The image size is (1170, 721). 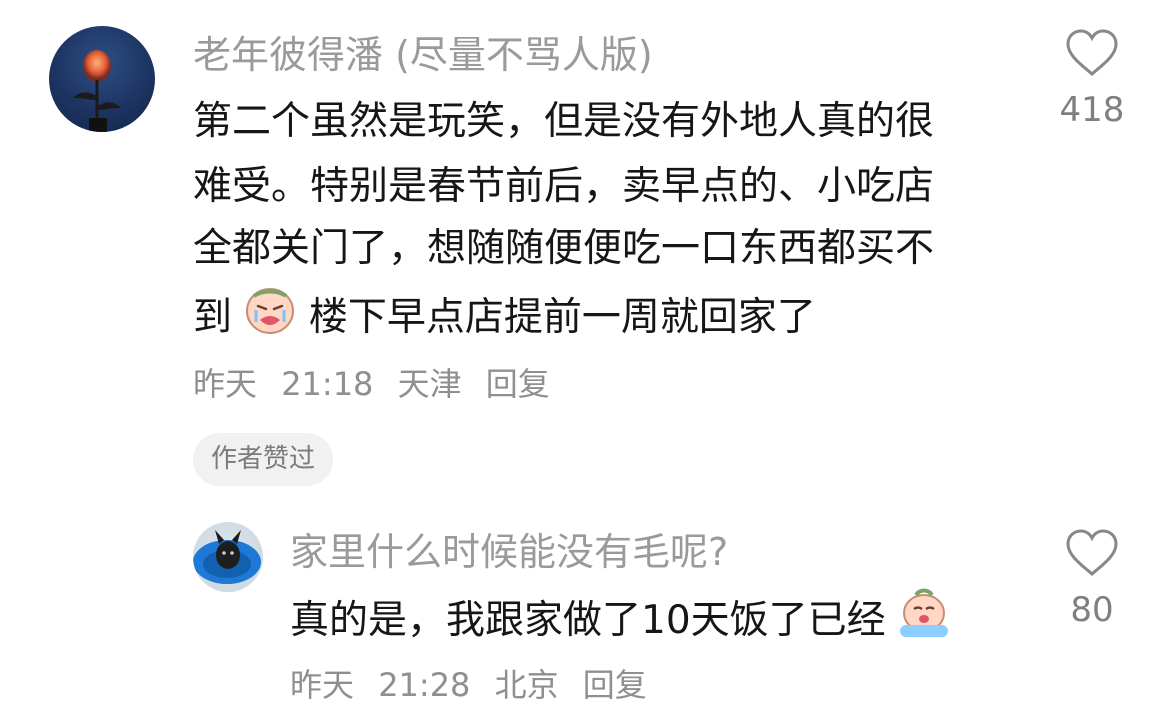 I want to click on comment-meta: 昨天 21:28 北京 回复, so click(x=468, y=685).